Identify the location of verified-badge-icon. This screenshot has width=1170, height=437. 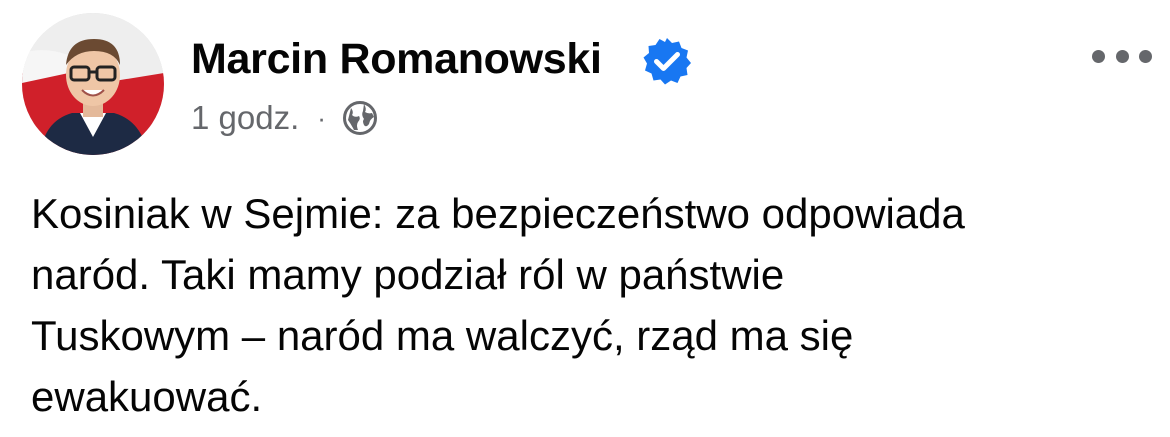
(667, 61).